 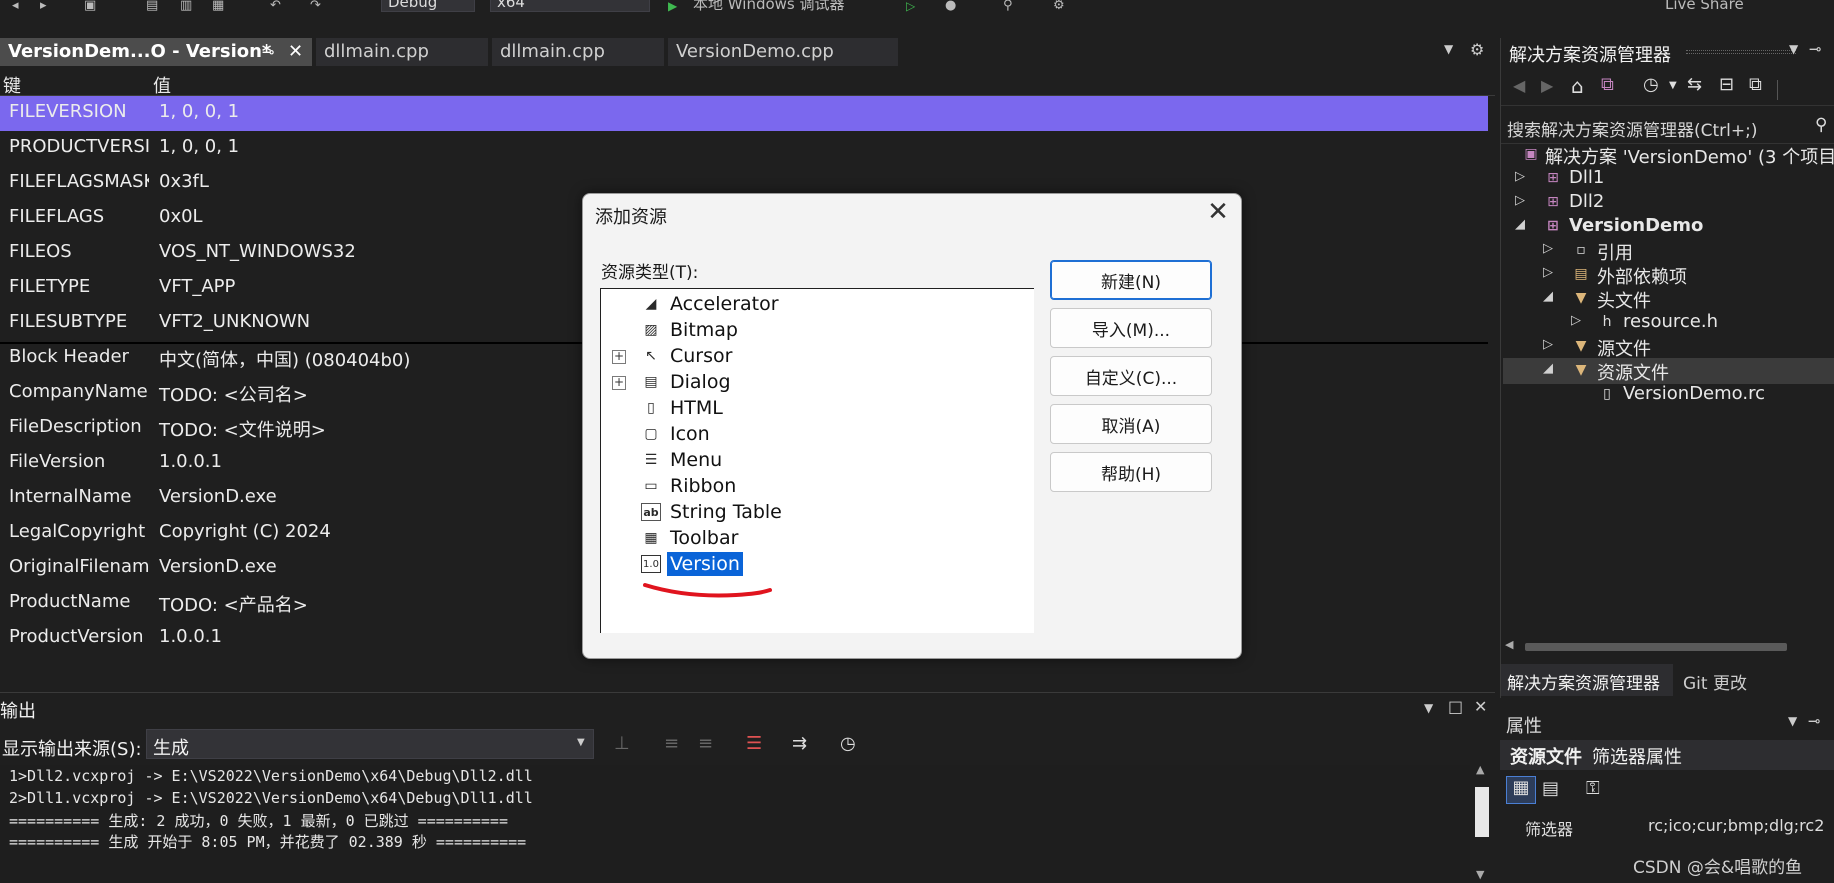 What do you see at coordinates (1521, 790) in the screenshot?
I see `categorized-view-icon: ▦` at bounding box center [1521, 790].